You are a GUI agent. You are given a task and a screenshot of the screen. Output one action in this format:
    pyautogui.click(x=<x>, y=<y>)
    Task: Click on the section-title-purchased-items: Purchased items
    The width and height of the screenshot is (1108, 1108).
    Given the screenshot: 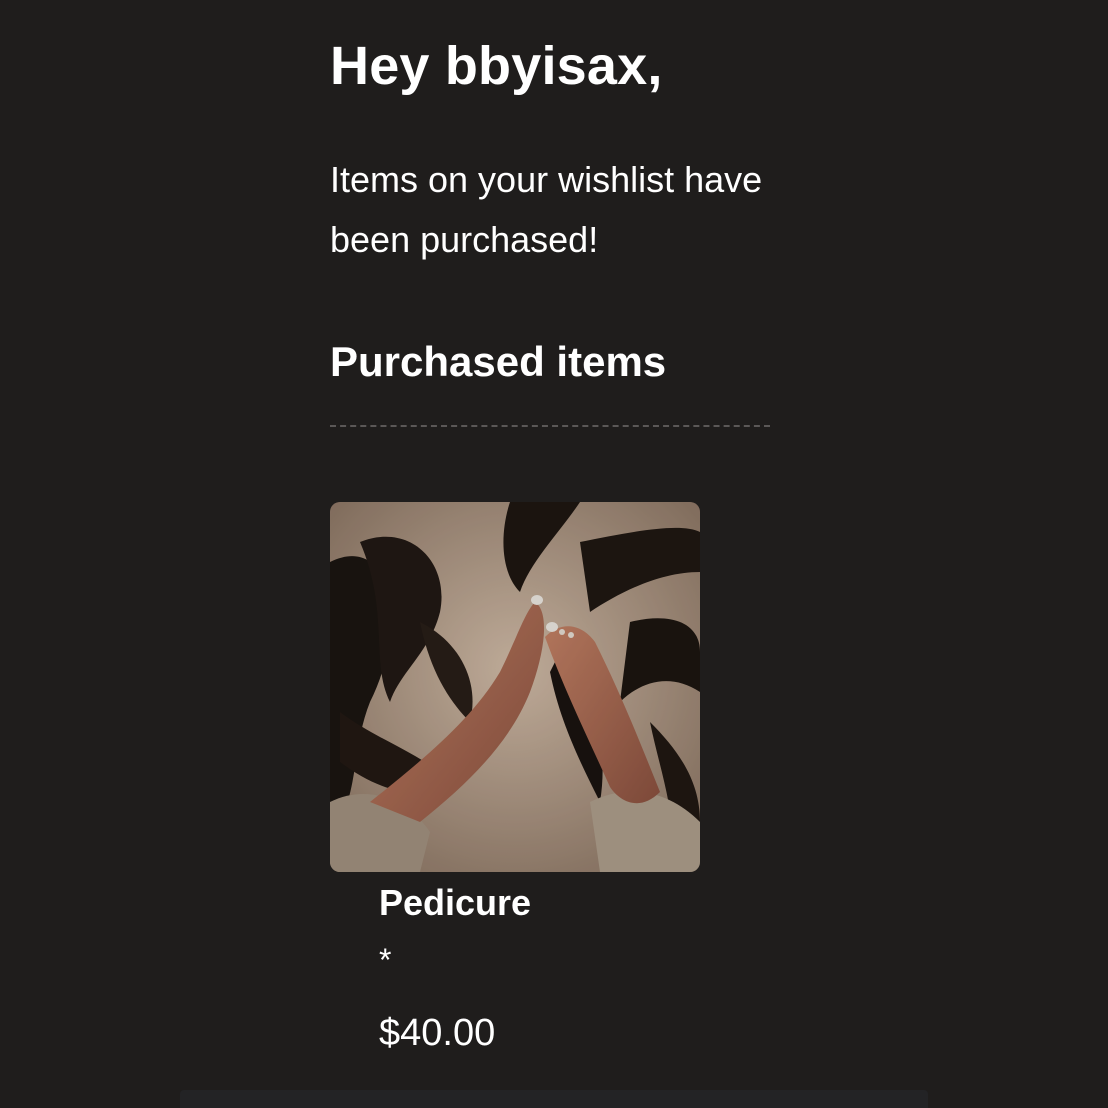 What is the action you would take?
    pyautogui.click(x=498, y=361)
    